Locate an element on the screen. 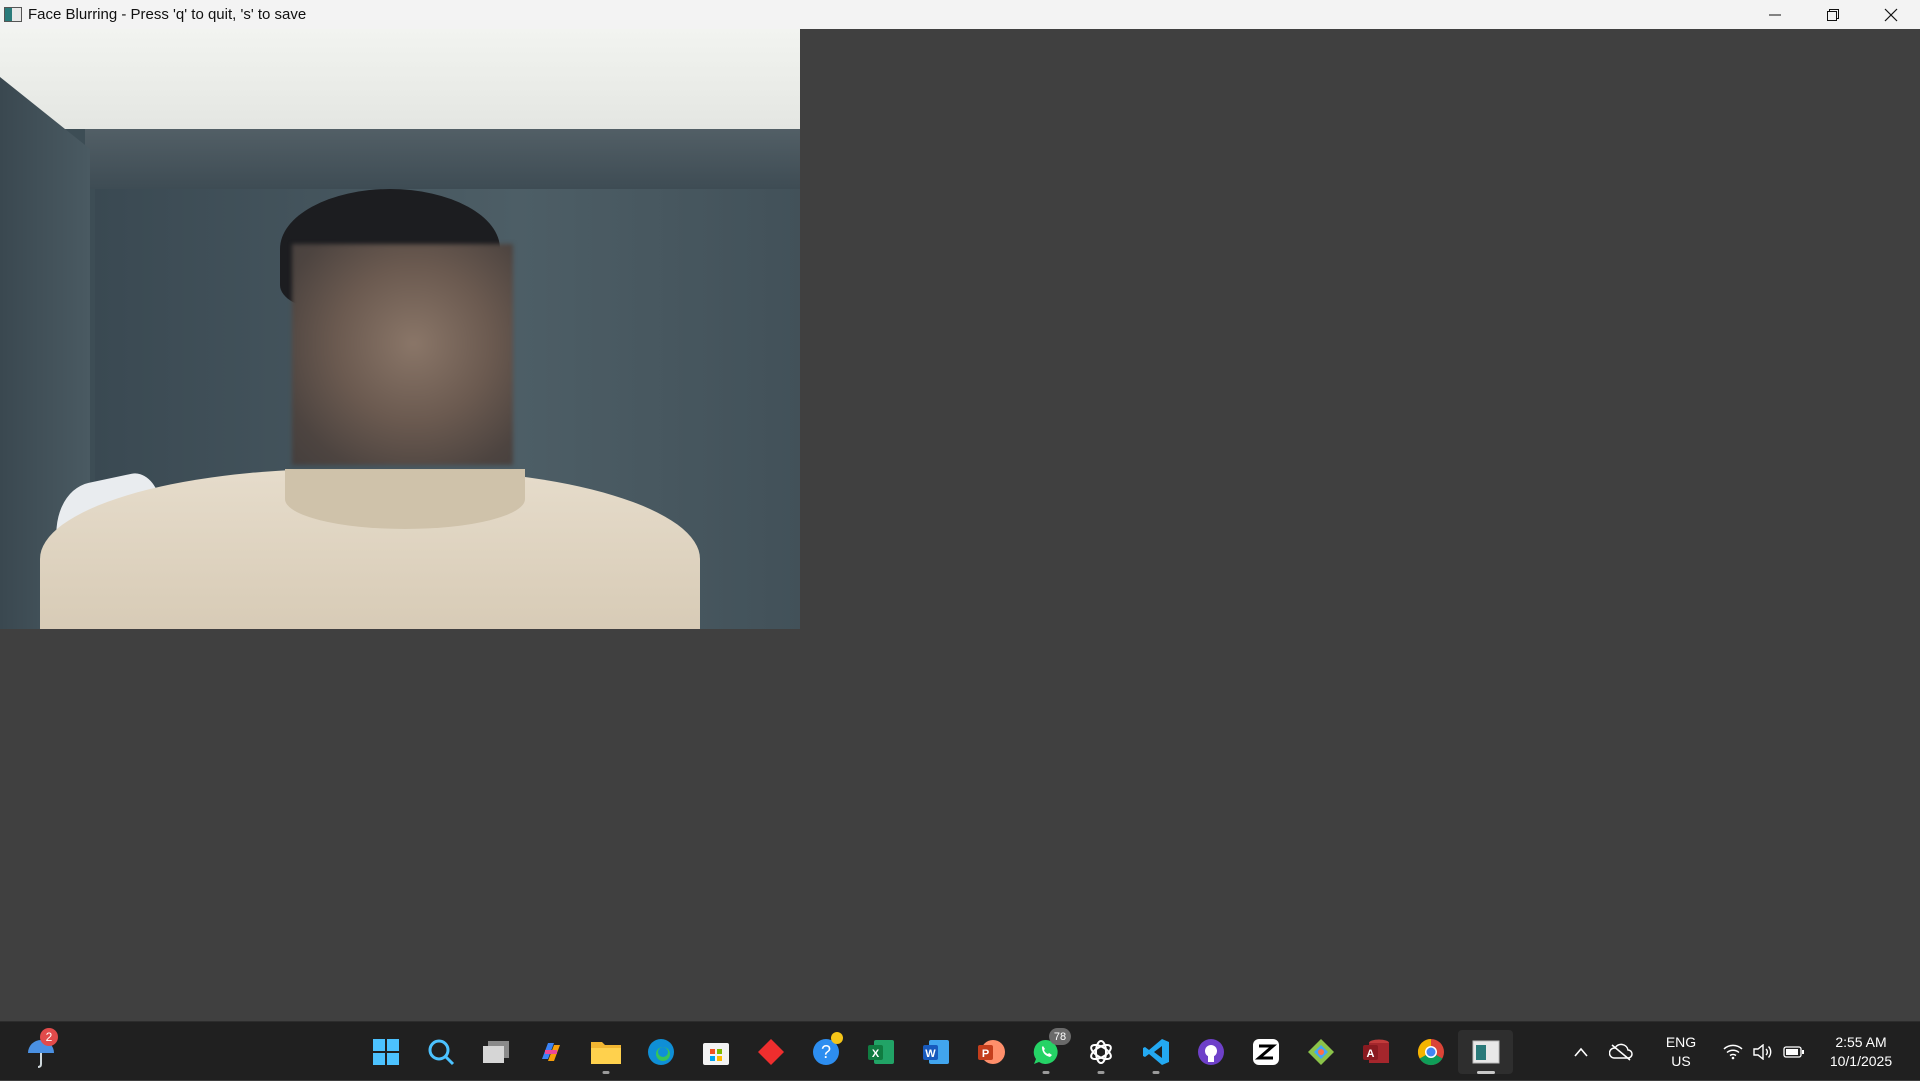 The width and height of the screenshot is (1920, 1081). word-icon: W is located at coordinates (935, 1052).